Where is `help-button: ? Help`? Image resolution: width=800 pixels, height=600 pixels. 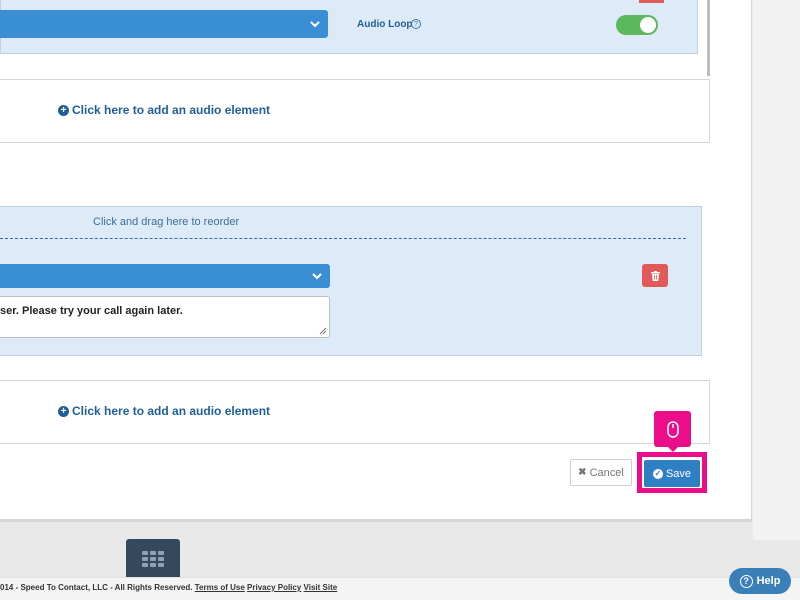 help-button: ? Help is located at coordinates (760, 581).